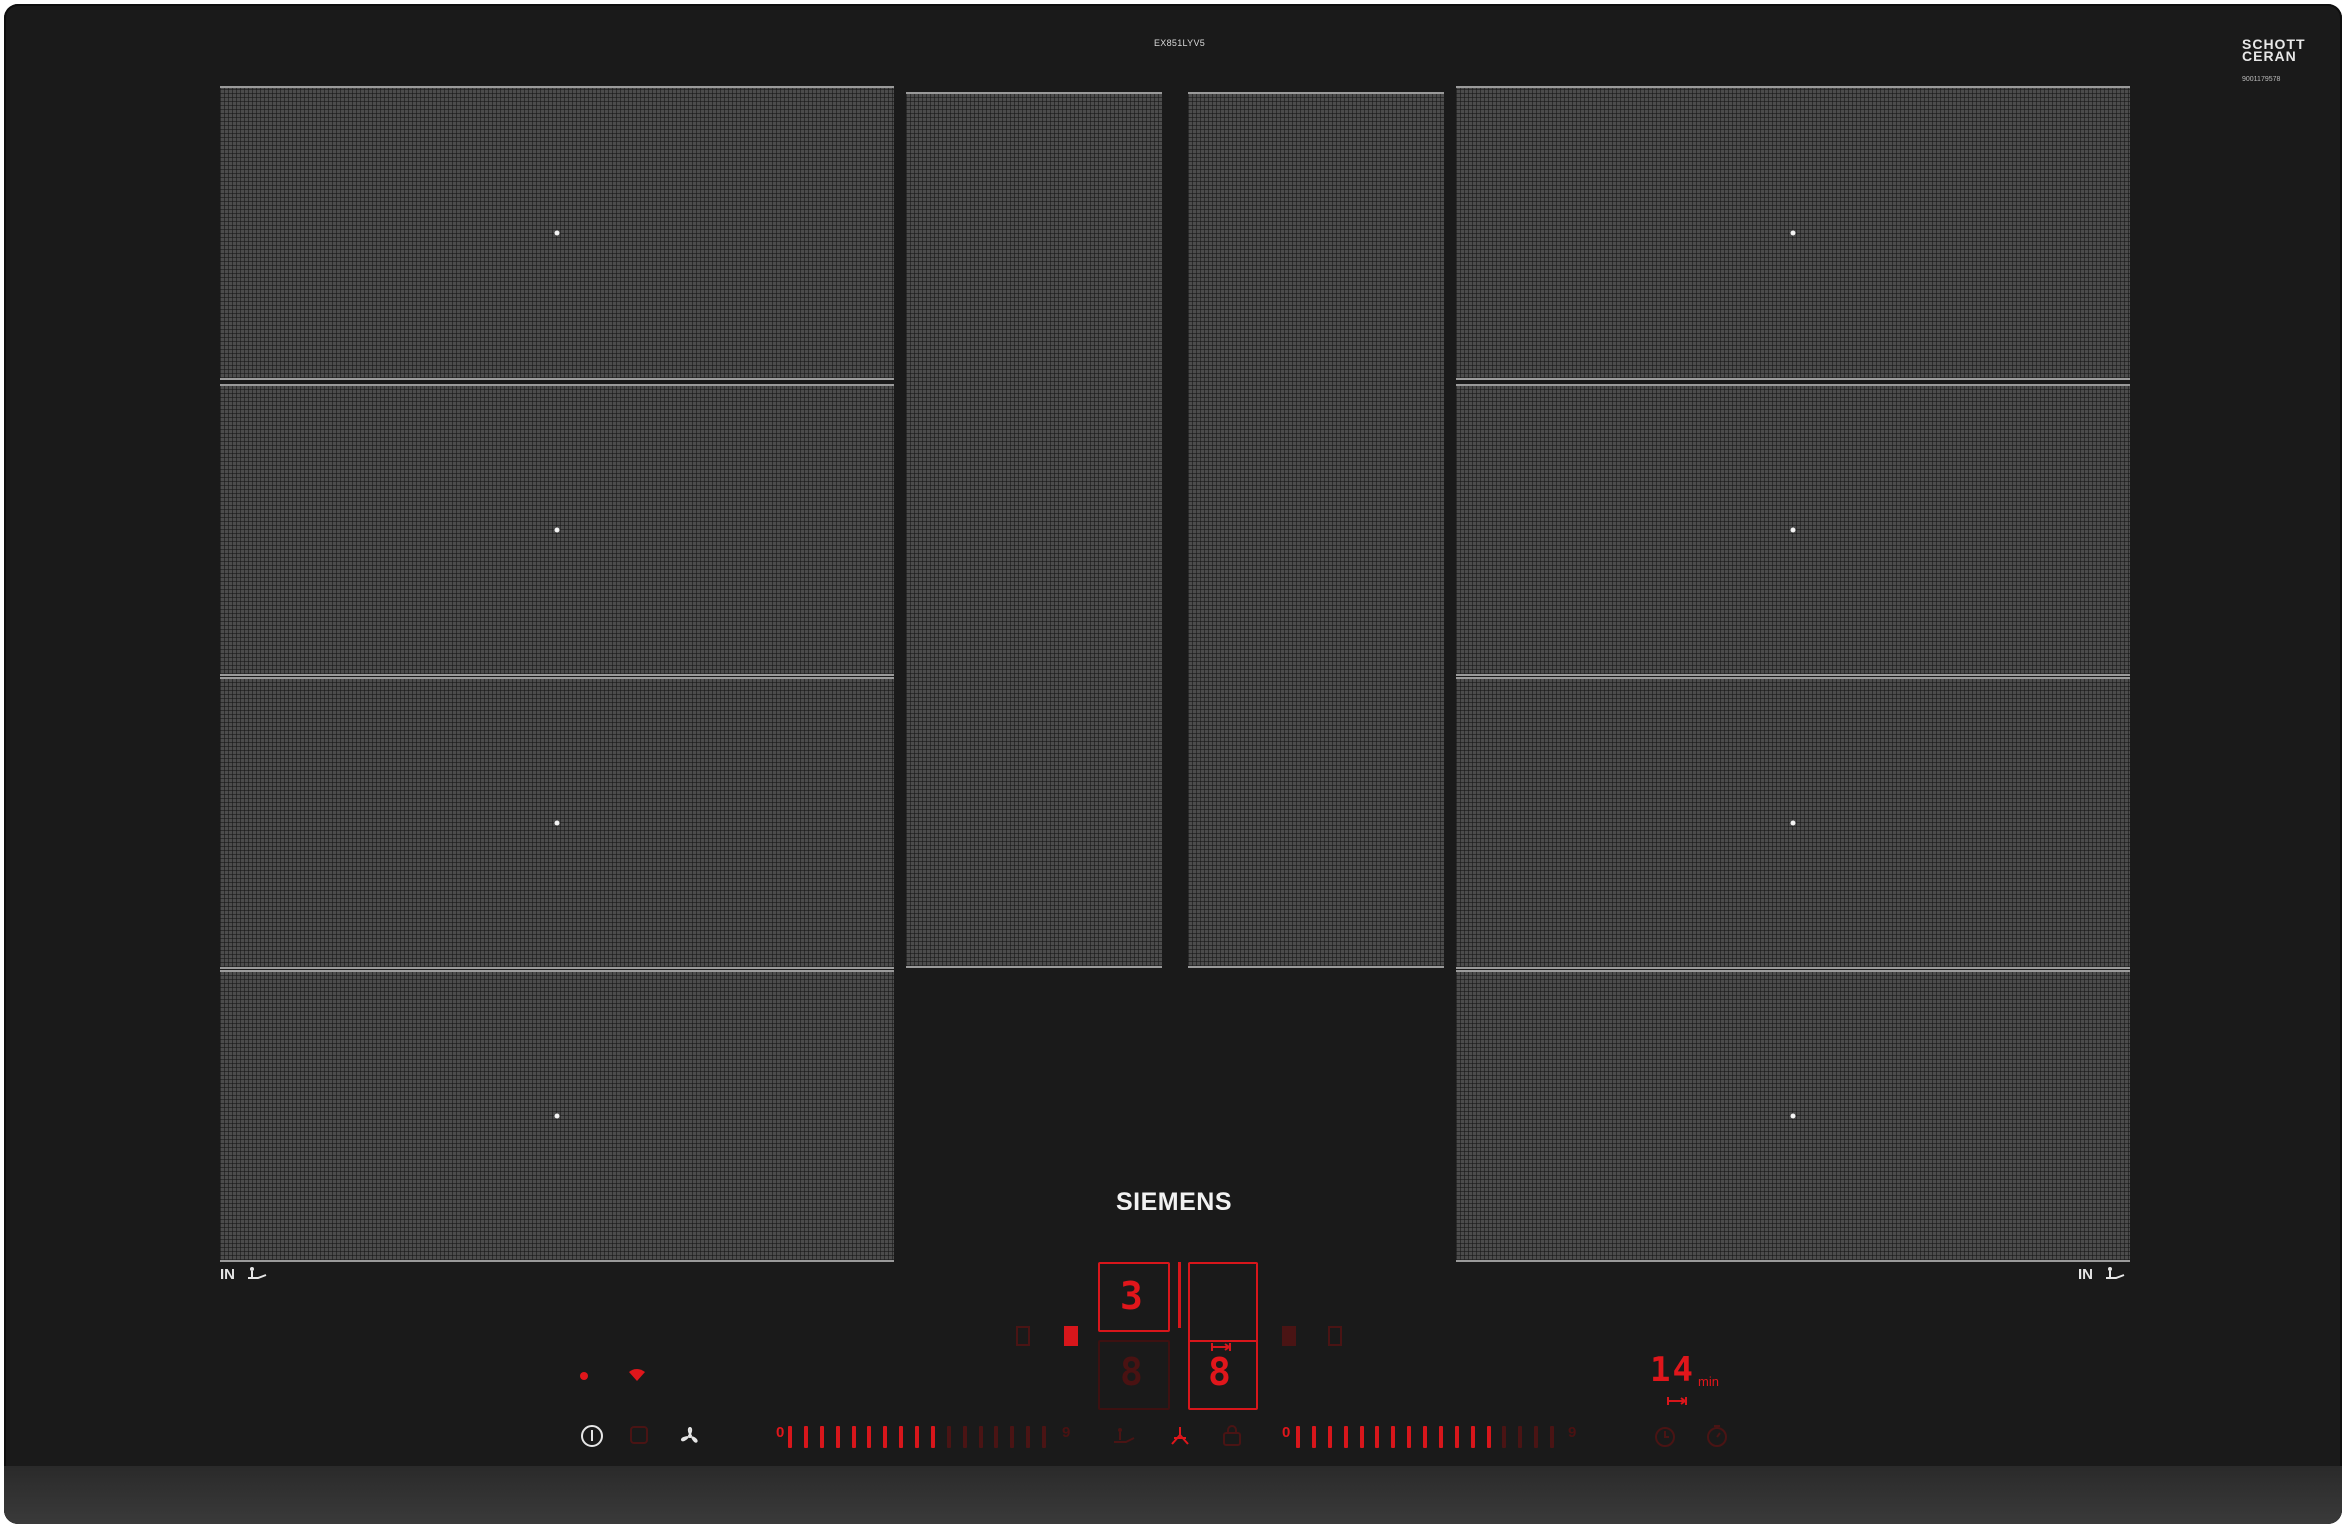 The width and height of the screenshot is (2348, 1531). I want to click on timer-icon, so click(1665, 1437).